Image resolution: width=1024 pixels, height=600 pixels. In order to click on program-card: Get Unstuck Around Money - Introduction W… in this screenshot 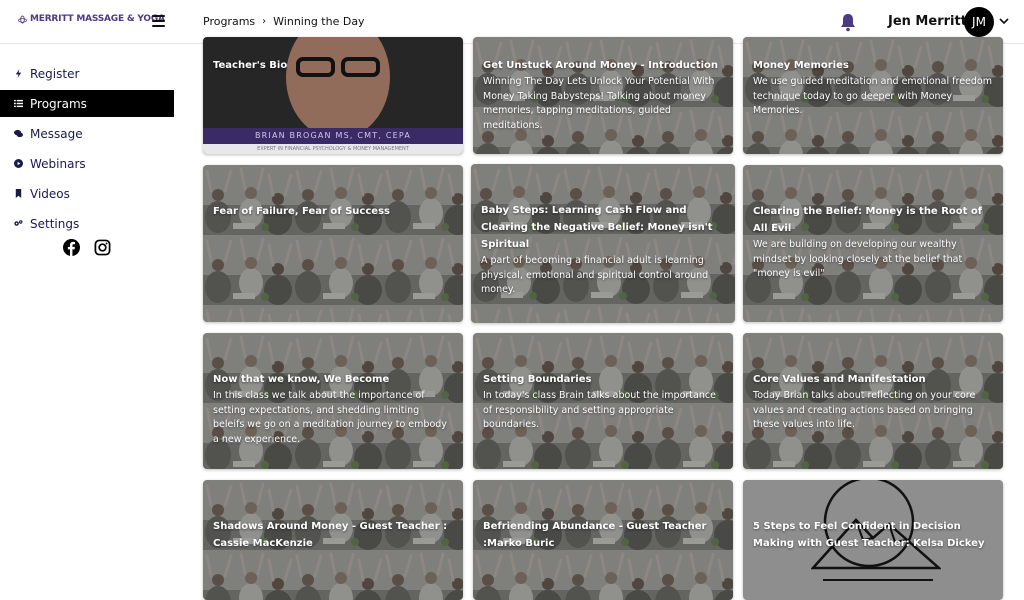, I will do `click(603, 95)`.